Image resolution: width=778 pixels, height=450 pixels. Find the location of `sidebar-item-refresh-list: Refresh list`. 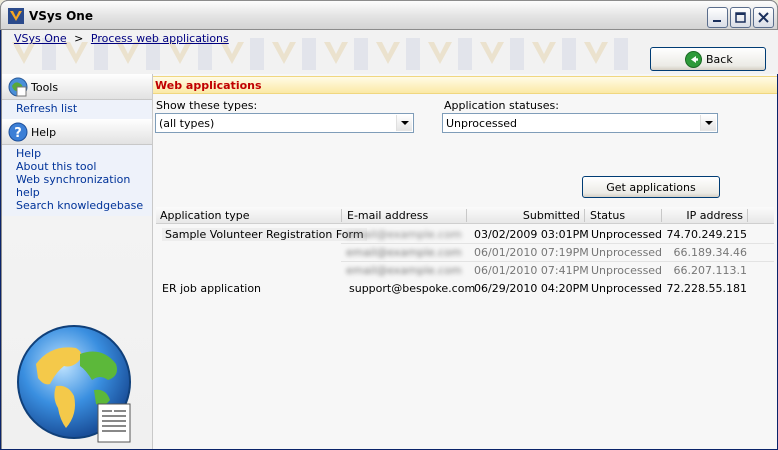

sidebar-item-refresh-list: Refresh list is located at coordinates (84, 108).